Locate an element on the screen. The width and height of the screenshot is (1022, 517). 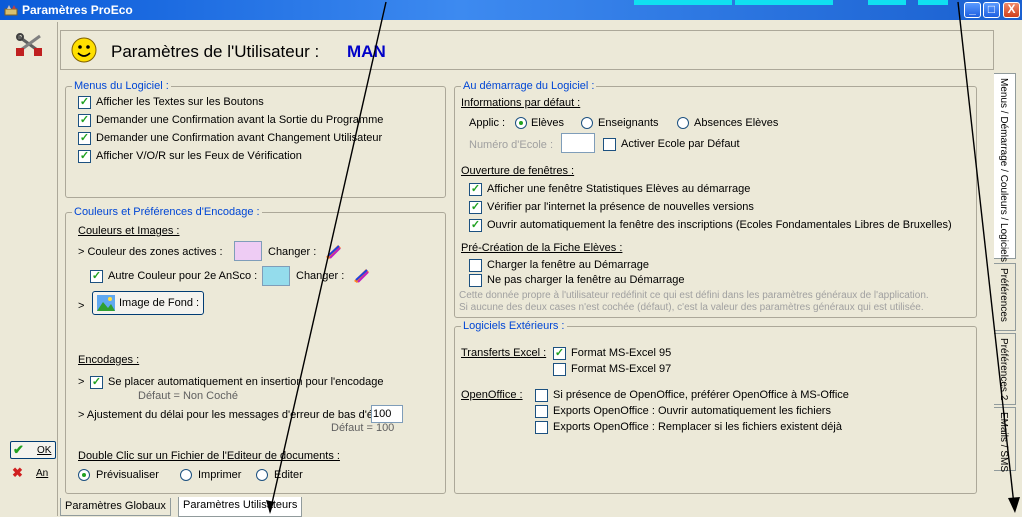
fenetres-heading: Ouverture de fenêtres : is located at coordinates (518, 171).